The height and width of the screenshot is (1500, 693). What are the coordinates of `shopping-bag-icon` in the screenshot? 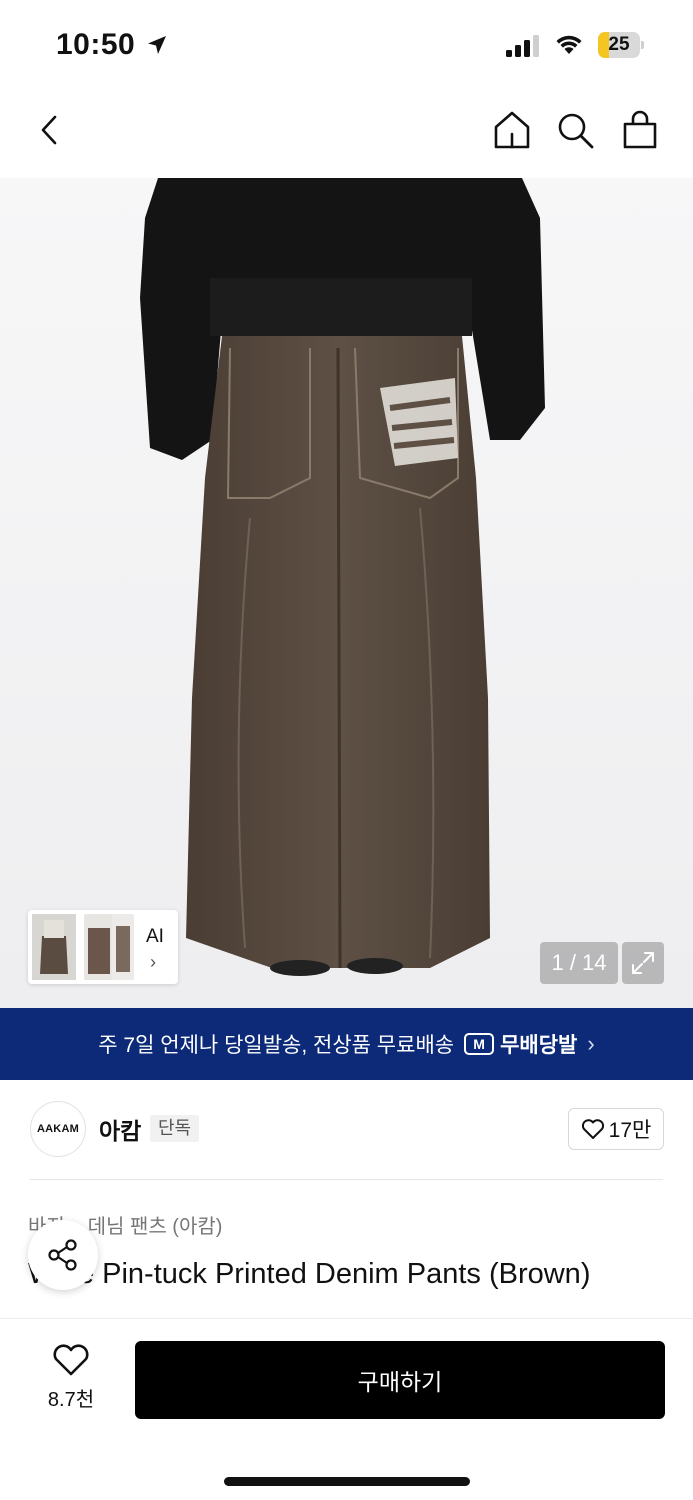 It's located at (640, 129).